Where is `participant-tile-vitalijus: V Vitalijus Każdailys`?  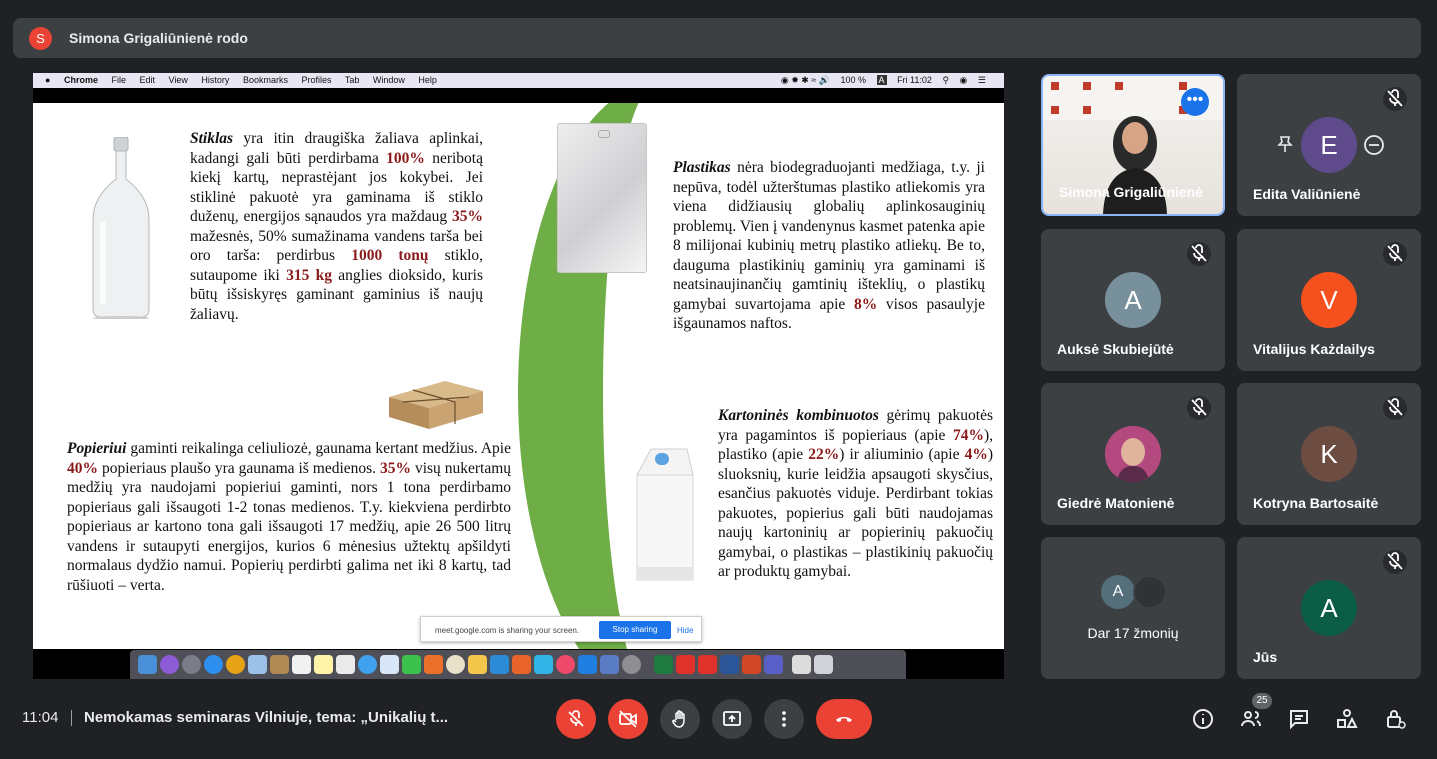
participant-tile-vitalijus: V Vitalijus Każdailys is located at coordinates (1329, 300).